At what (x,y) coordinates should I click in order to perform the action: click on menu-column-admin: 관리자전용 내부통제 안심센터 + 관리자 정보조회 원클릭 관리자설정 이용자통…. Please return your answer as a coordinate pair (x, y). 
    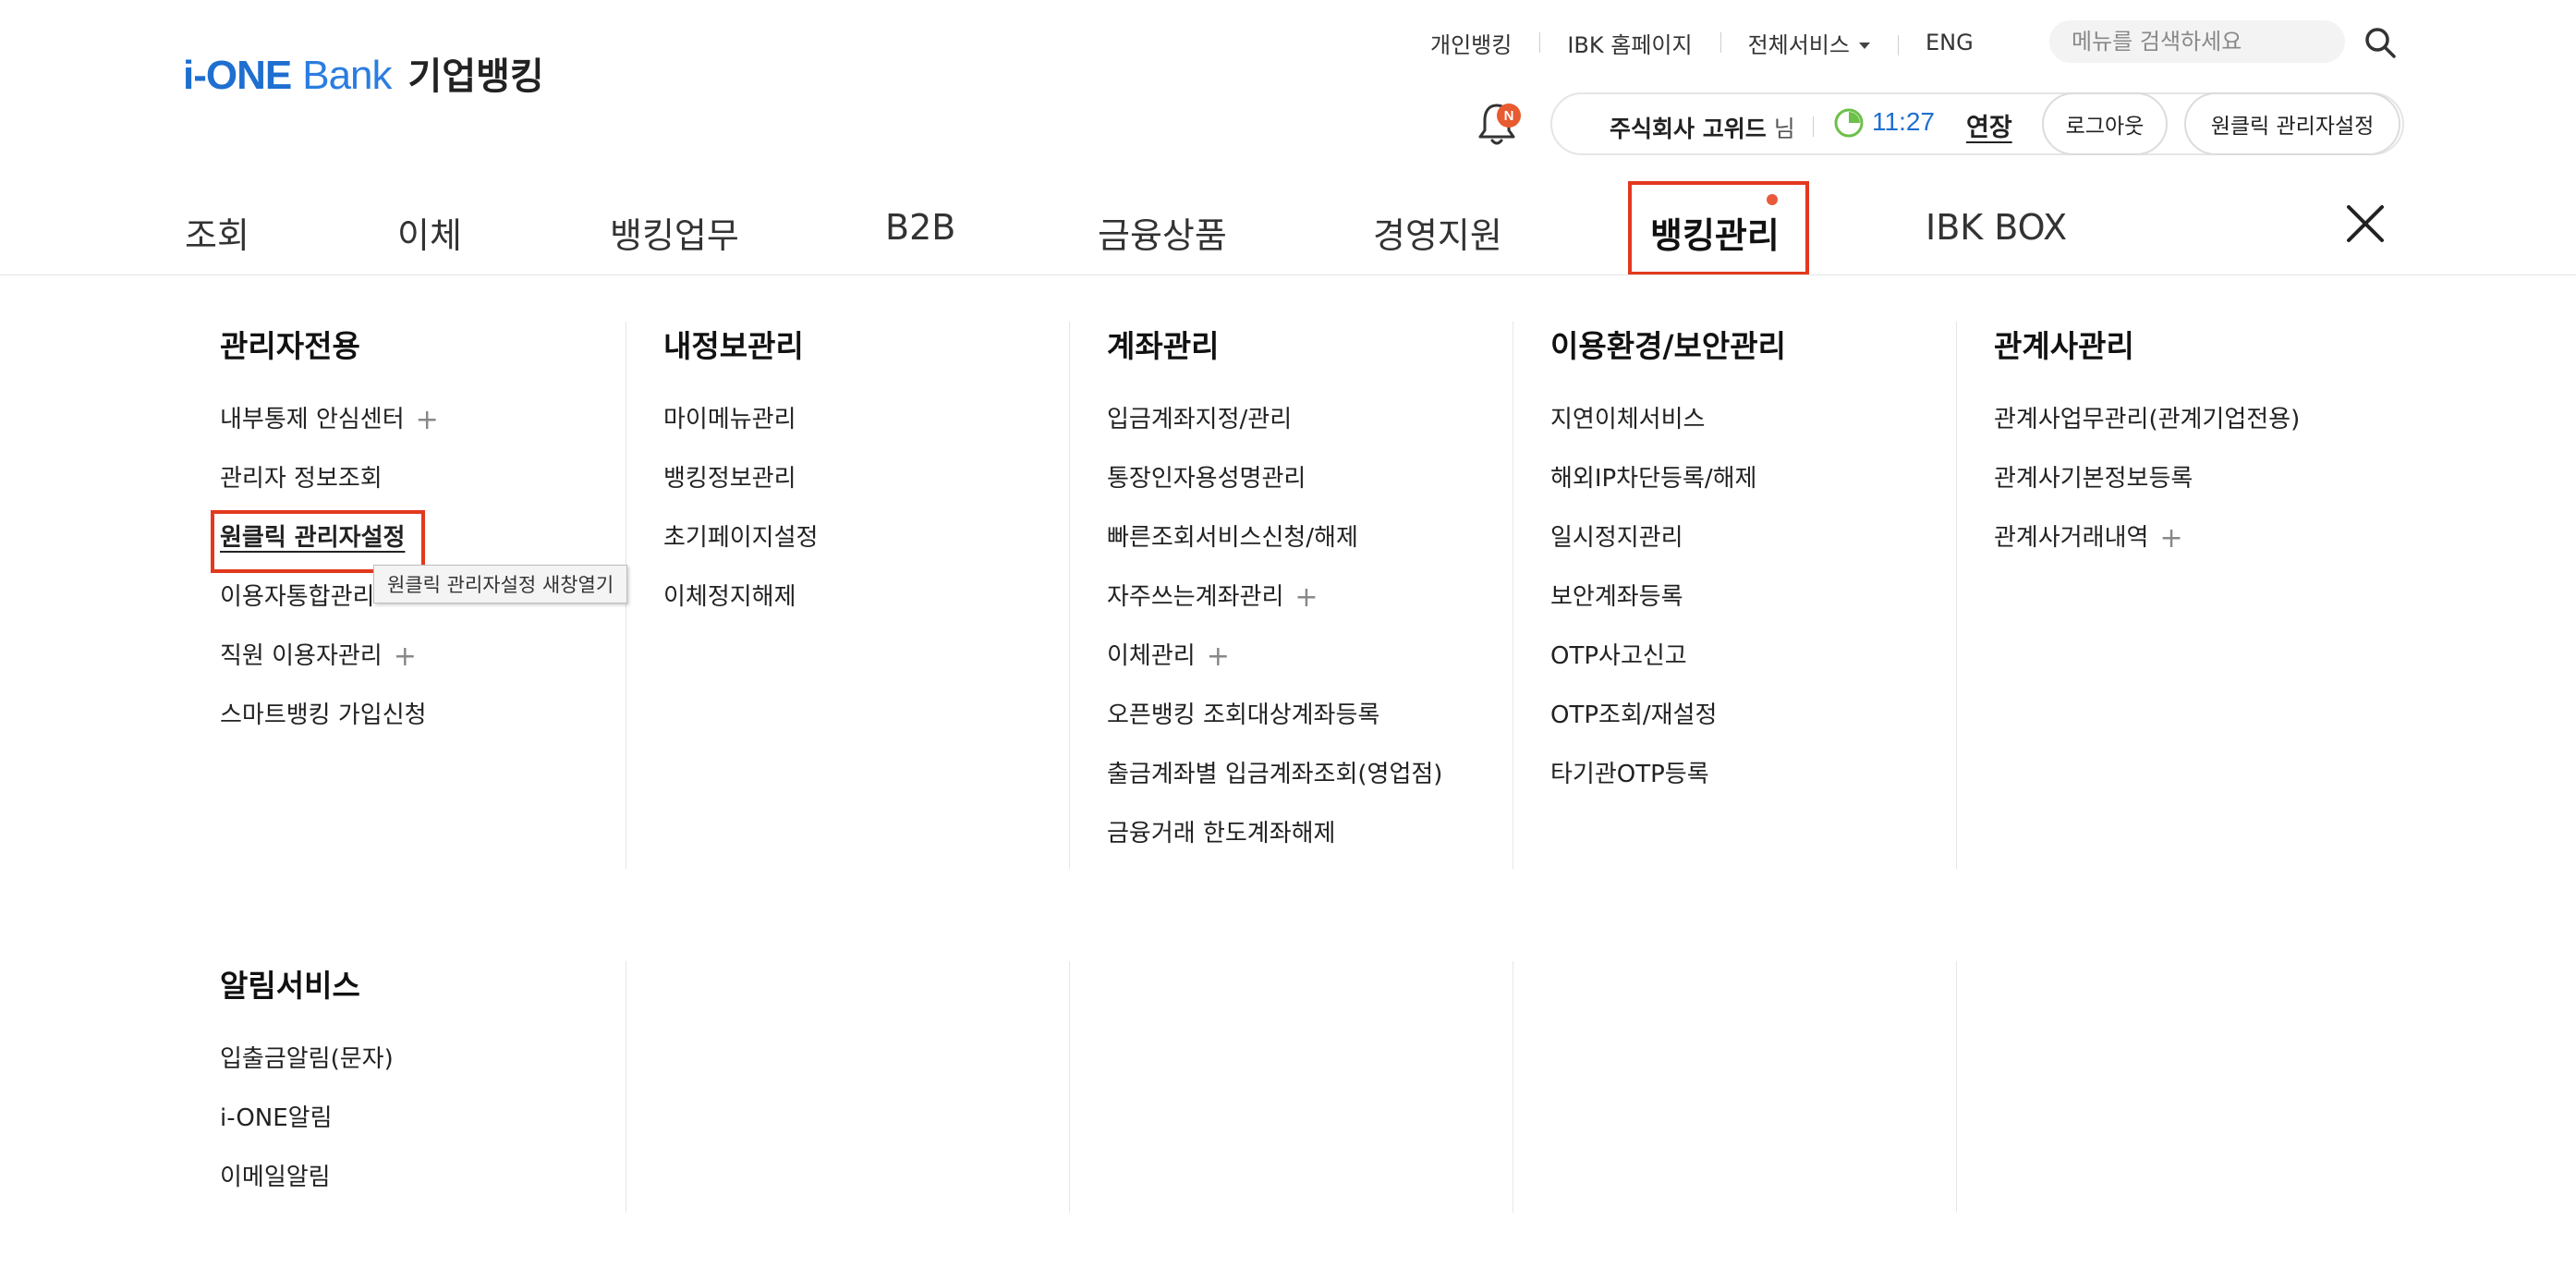
    Looking at the image, I should click on (437, 540).